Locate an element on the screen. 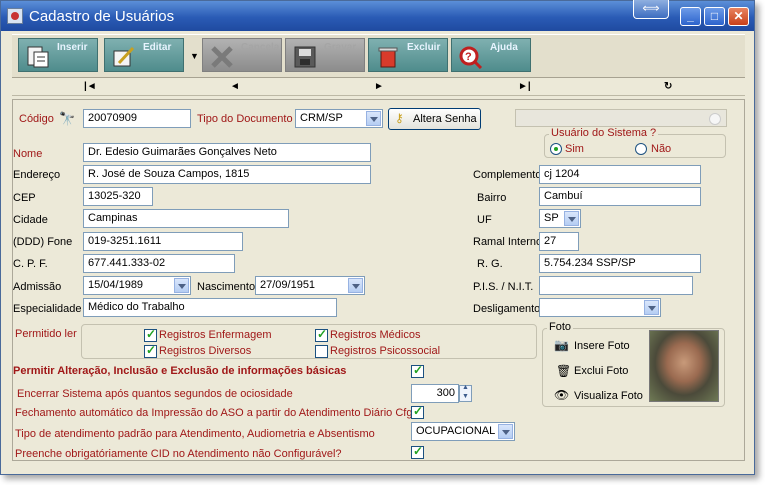 This screenshot has width=765, height=485. next-record-button: ► is located at coordinates (379, 86).